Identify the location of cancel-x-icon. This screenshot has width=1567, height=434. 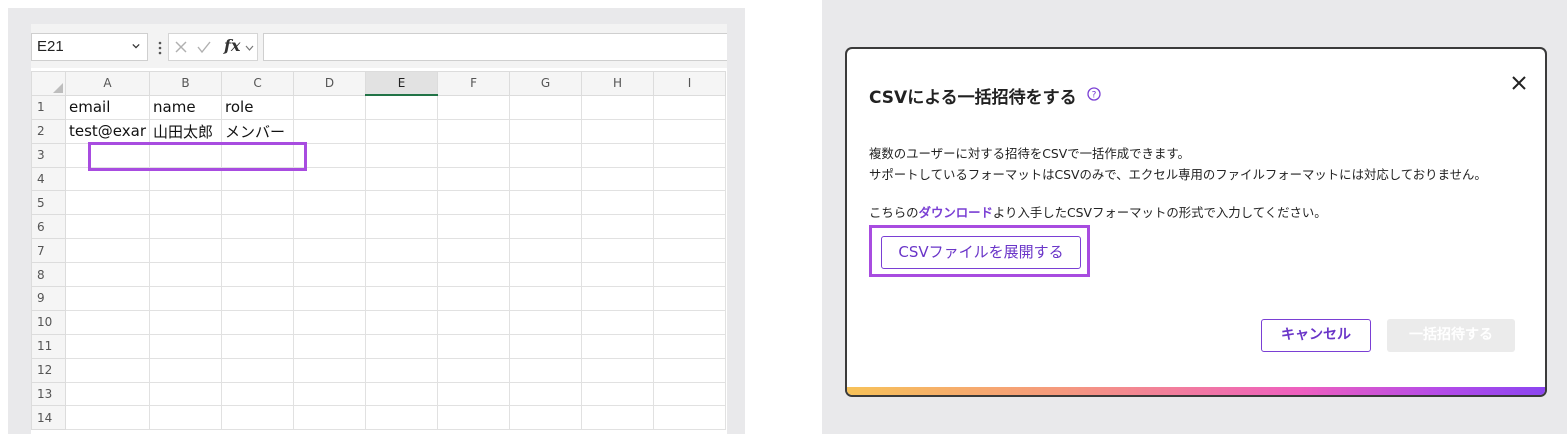
(181, 47).